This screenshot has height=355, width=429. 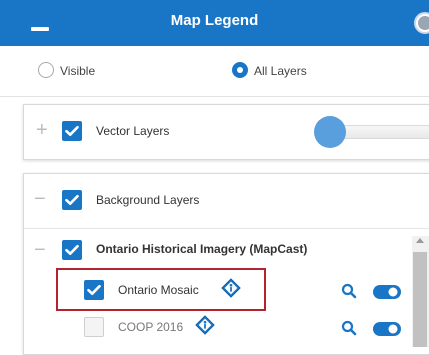 What do you see at coordinates (133, 131) in the screenshot?
I see `group-label-vector-layers: Vector Layers` at bounding box center [133, 131].